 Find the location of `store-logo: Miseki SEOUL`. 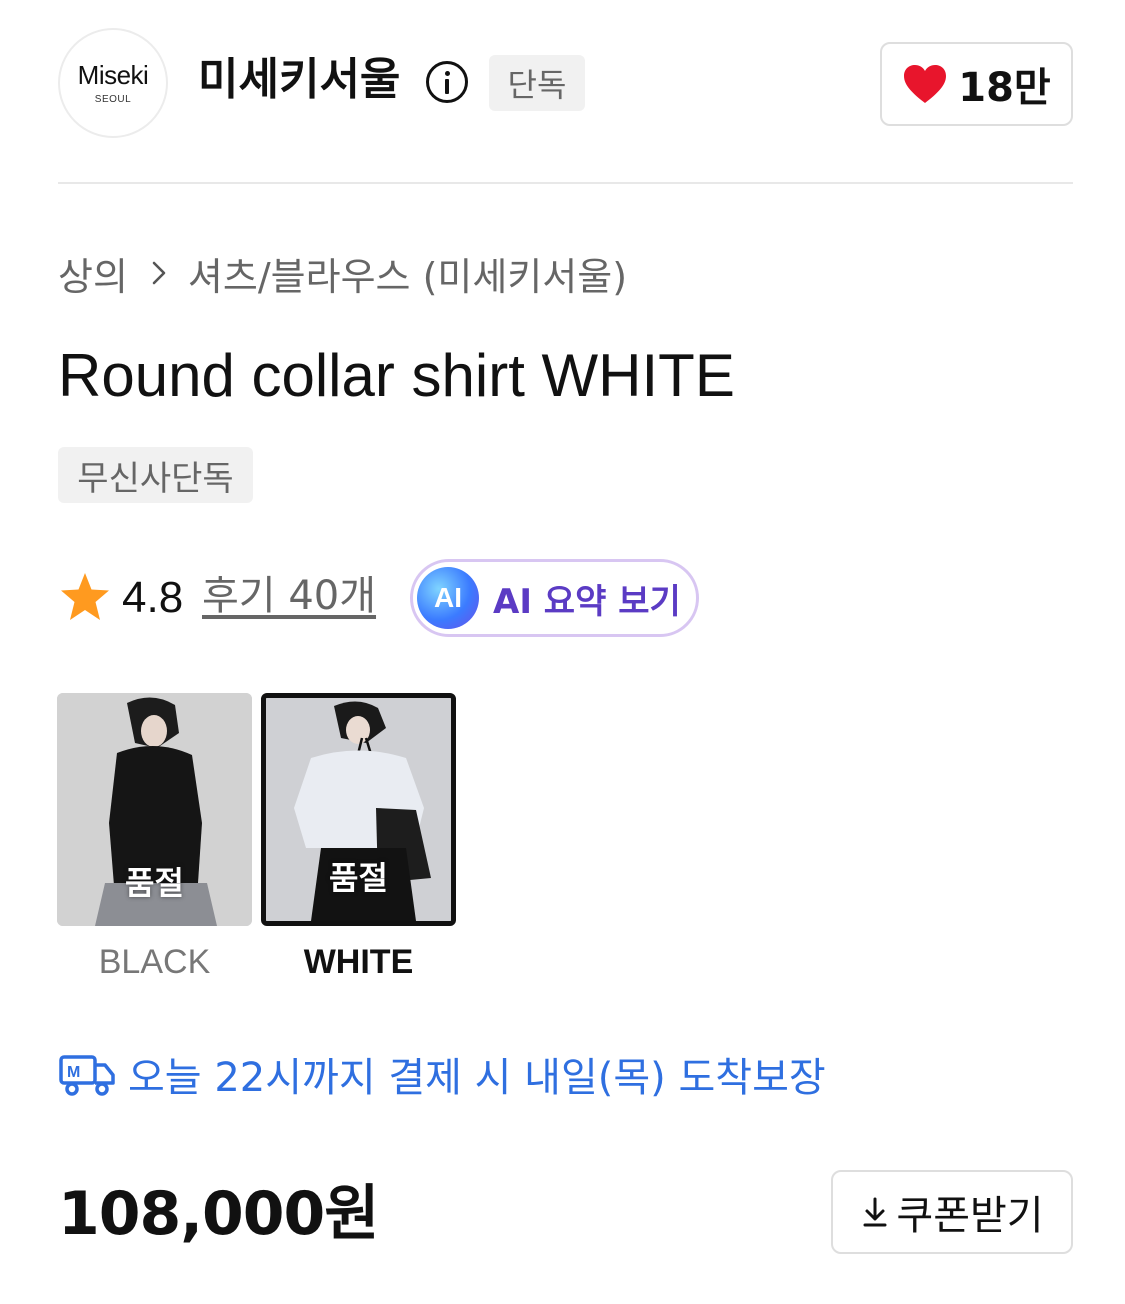

store-logo: Miseki SEOUL is located at coordinates (113, 83).